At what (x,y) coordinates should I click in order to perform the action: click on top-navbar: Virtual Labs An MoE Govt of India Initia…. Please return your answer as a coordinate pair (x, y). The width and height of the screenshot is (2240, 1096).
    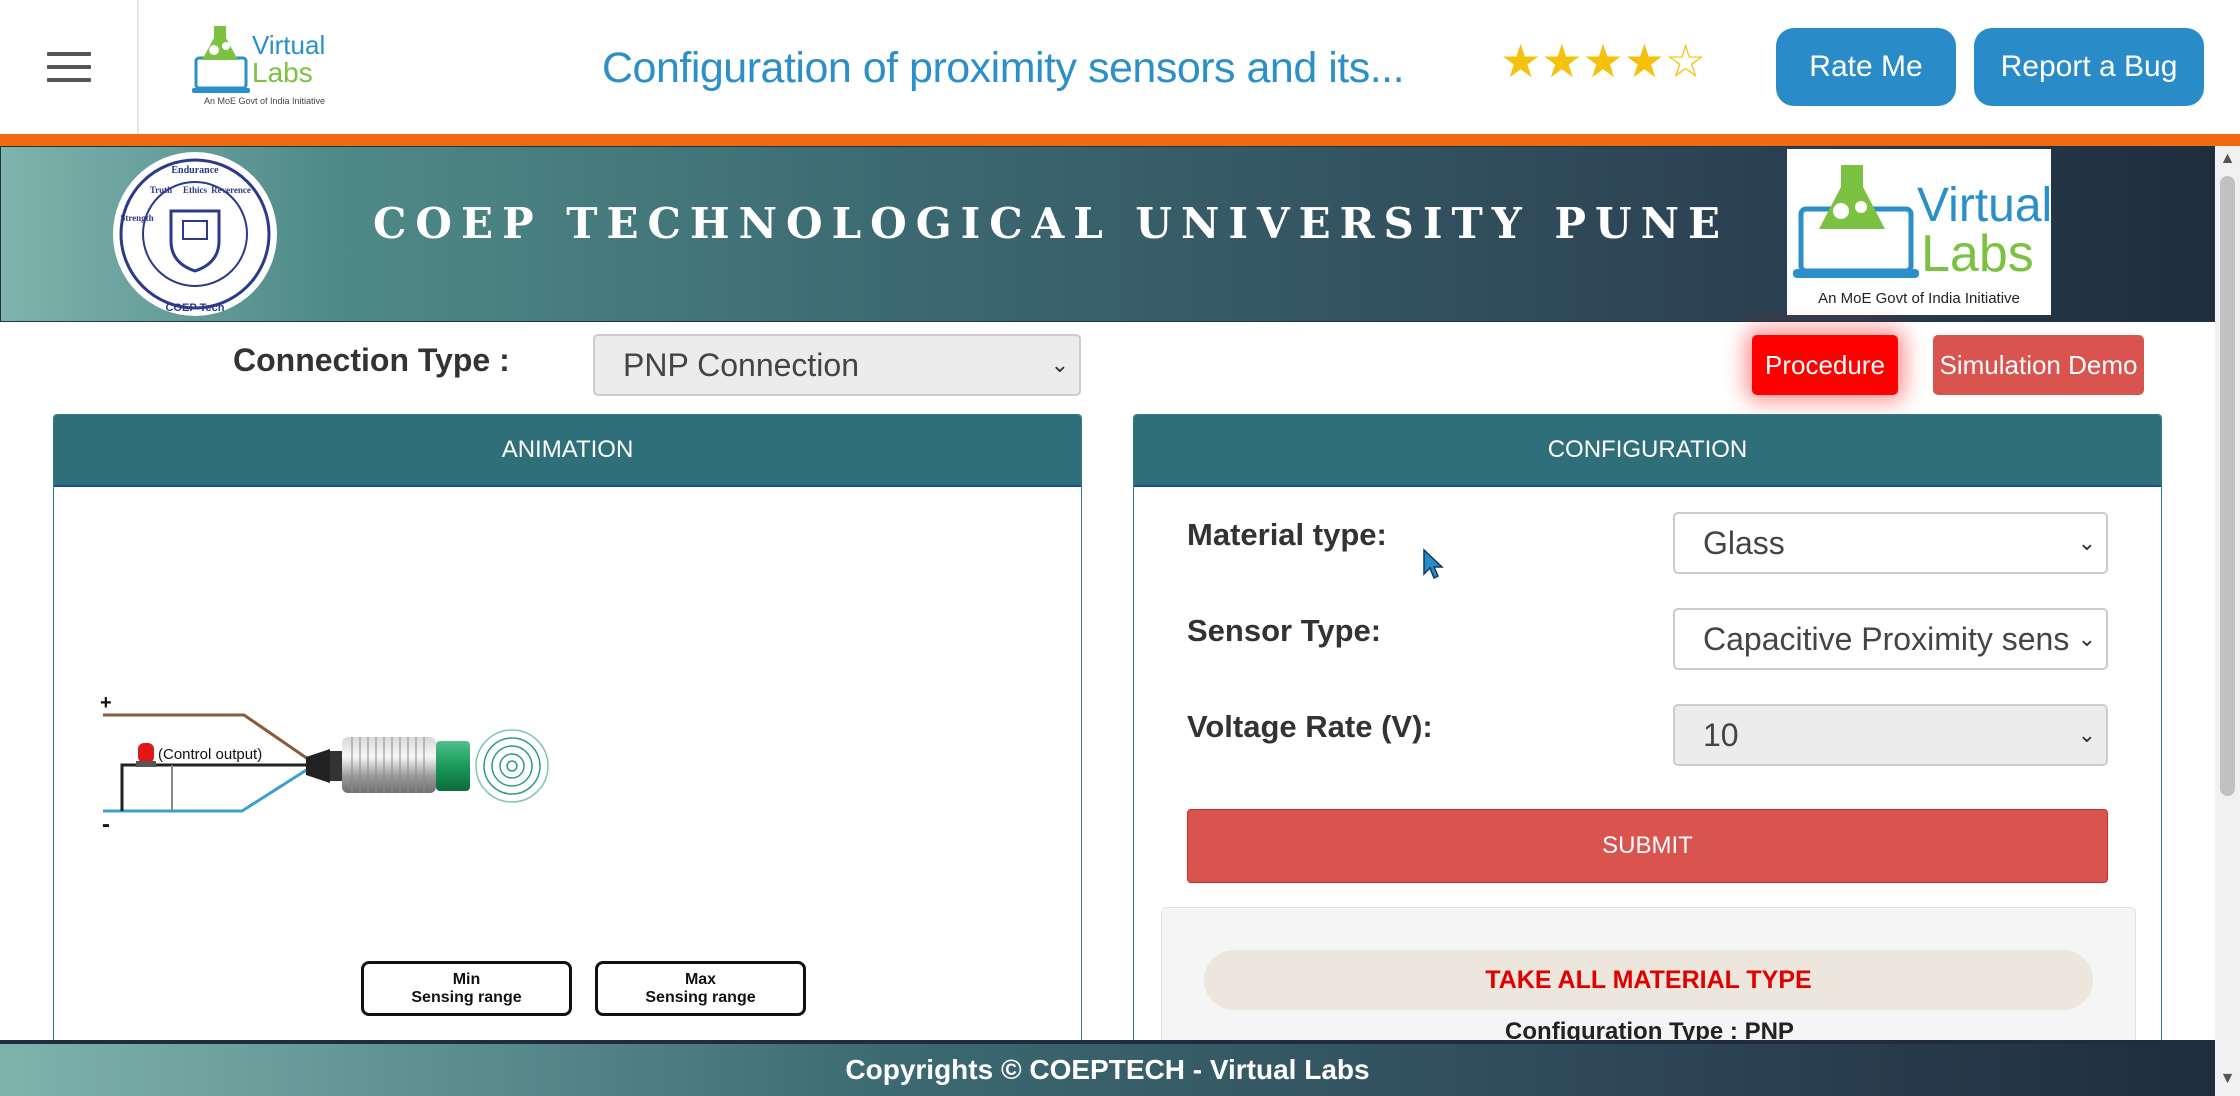
    Looking at the image, I should click on (1120, 67).